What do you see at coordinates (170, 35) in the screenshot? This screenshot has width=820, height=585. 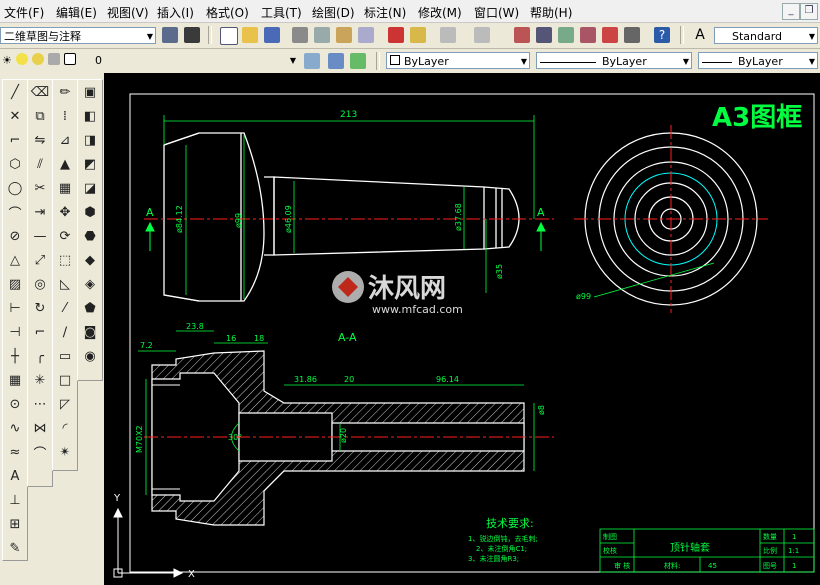 I see `workspace-settings-icon` at bounding box center [170, 35].